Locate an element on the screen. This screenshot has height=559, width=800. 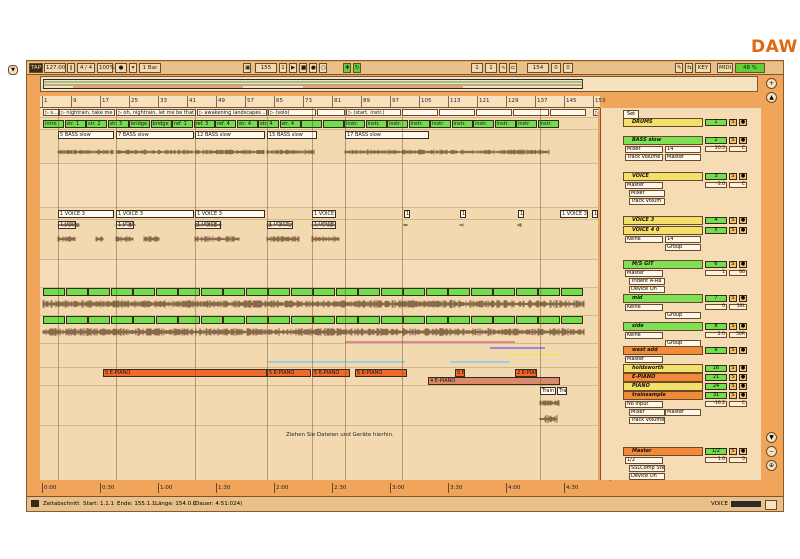
overdub-icon: ○ is located at coordinates (323, 68).